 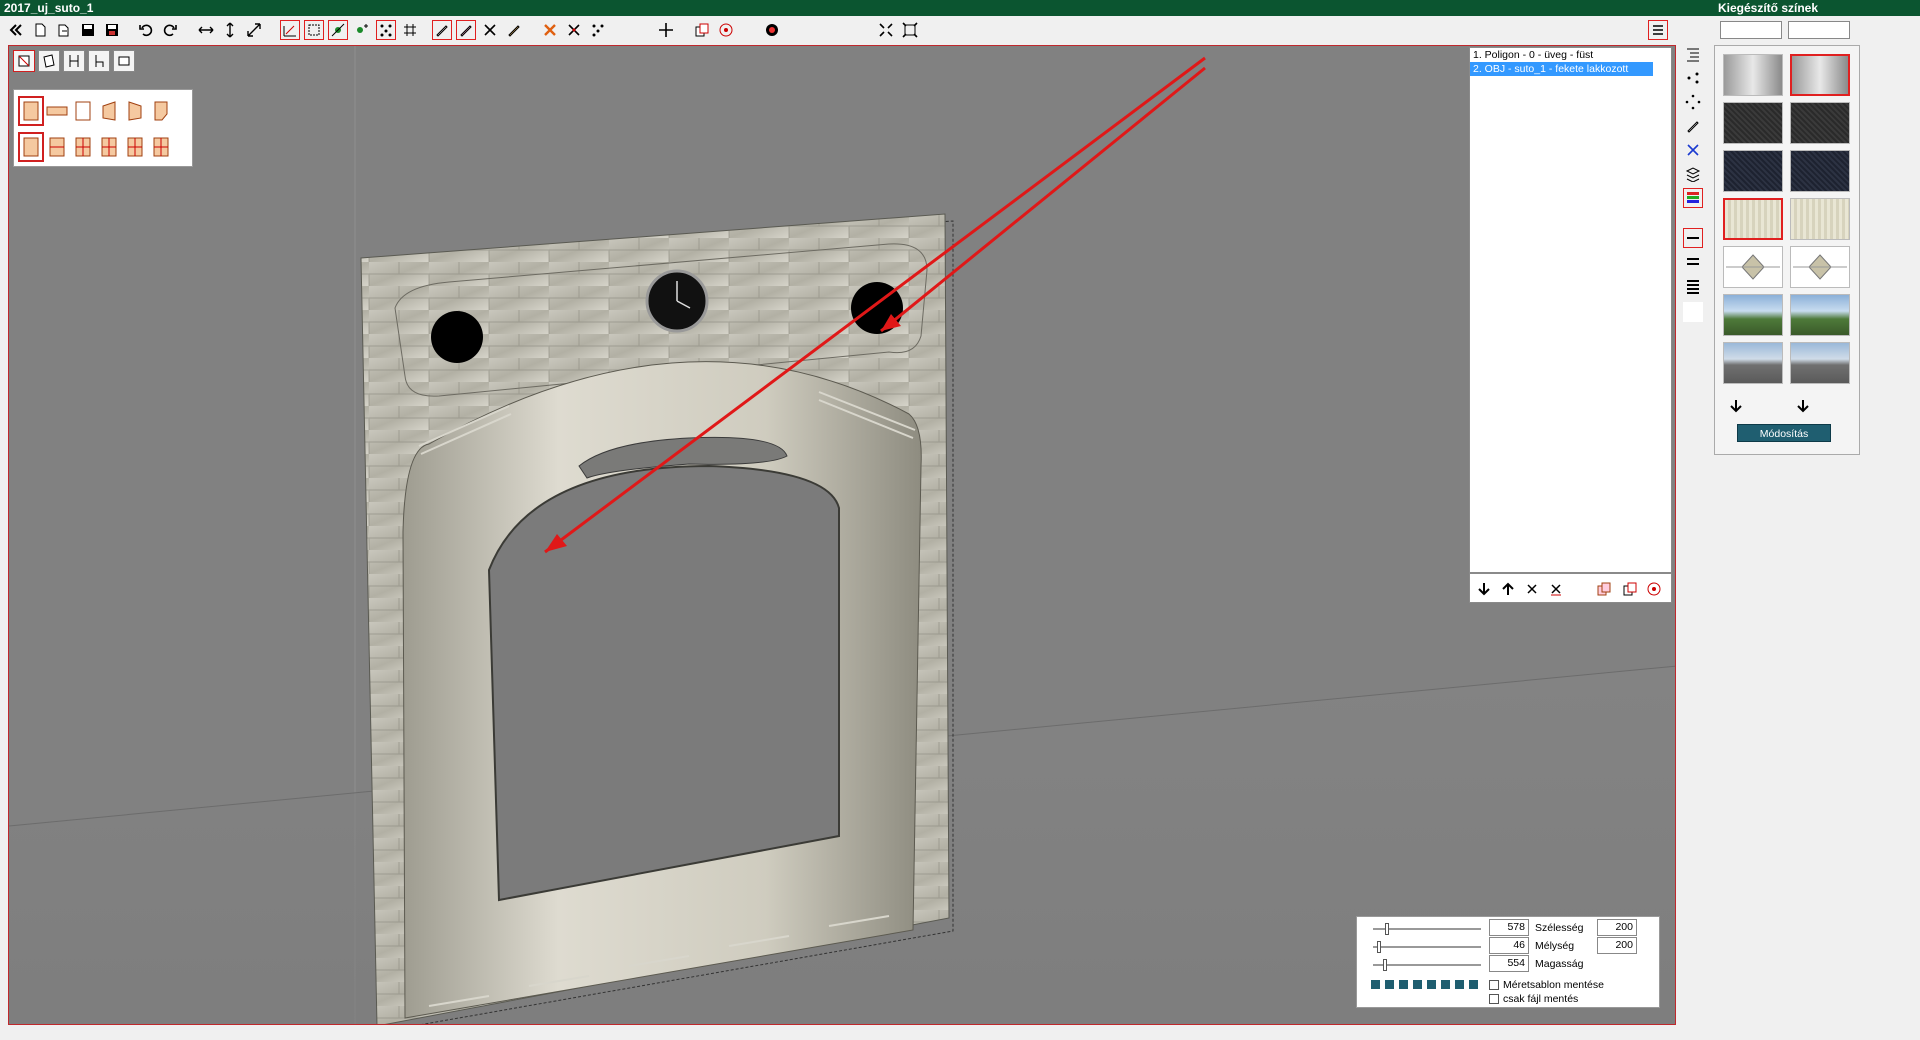 I want to click on width-input: 578, so click(x=1509, y=927).